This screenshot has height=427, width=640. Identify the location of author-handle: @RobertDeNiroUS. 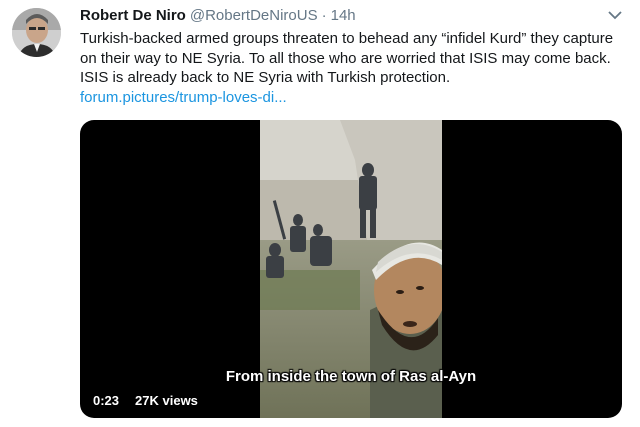
(254, 15).